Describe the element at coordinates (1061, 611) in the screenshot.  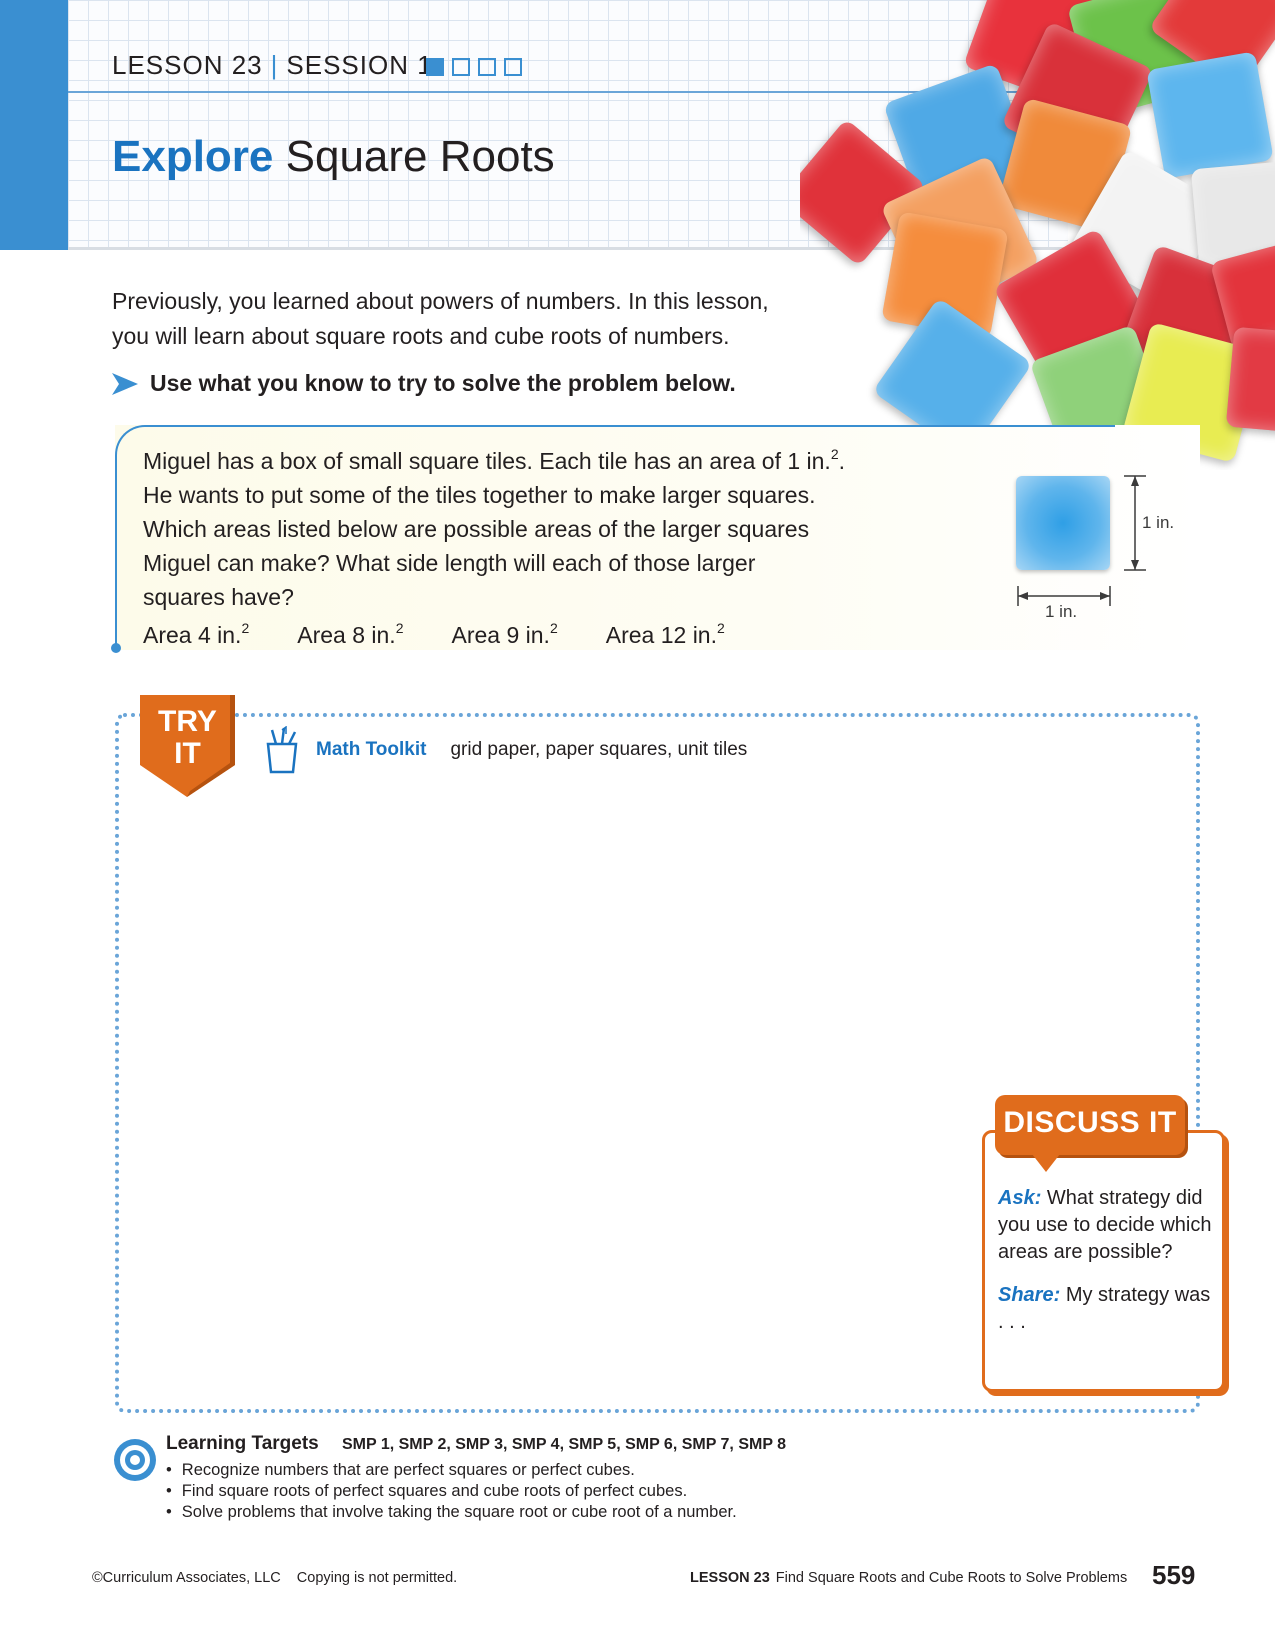
I see `bottom-length-label: 1 in.` at that location.